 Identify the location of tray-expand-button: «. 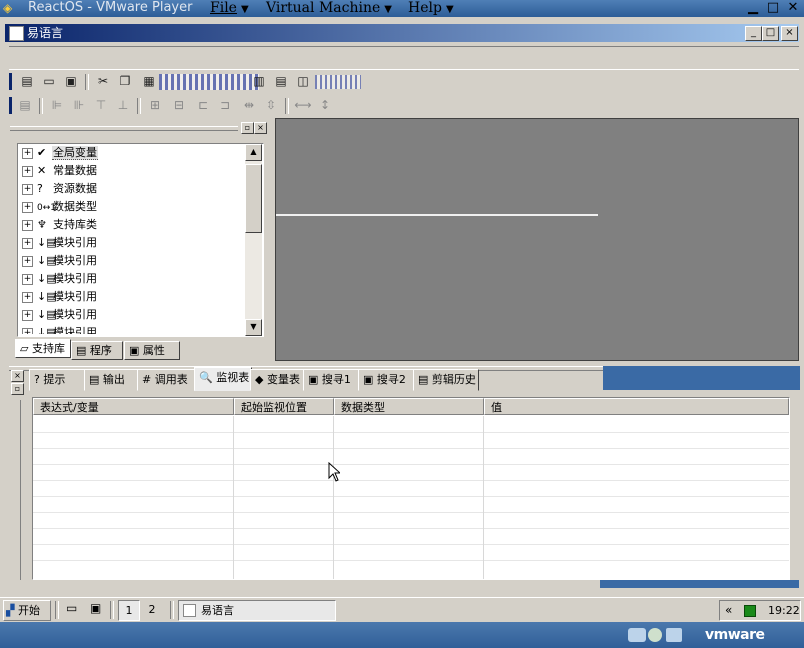
(728, 610).